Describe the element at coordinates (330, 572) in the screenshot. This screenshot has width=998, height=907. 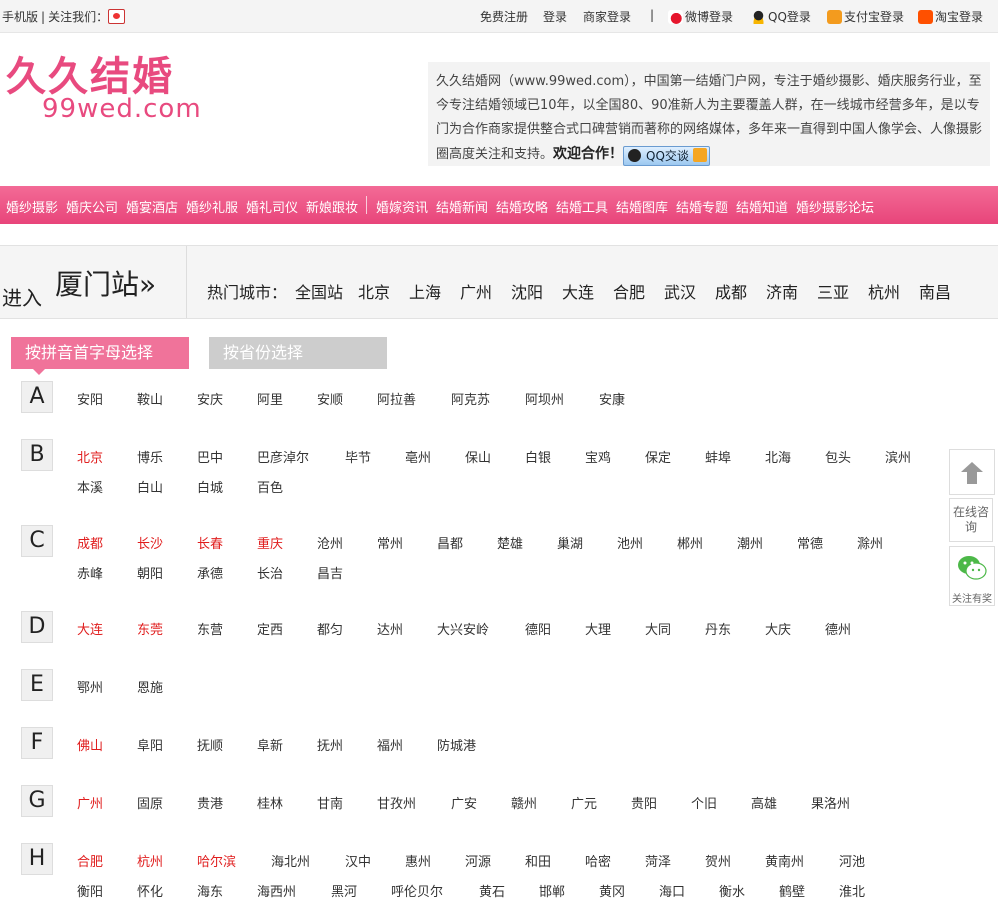
I see `city-link: 昌吉` at that location.